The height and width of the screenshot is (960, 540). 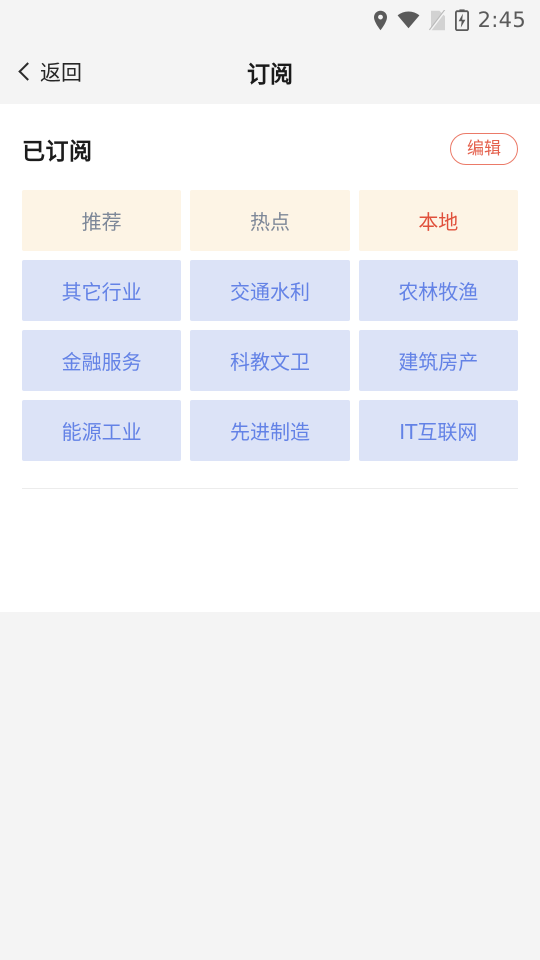 I want to click on tile-advanced-manufacturing: 先进制造, so click(x=270, y=430).